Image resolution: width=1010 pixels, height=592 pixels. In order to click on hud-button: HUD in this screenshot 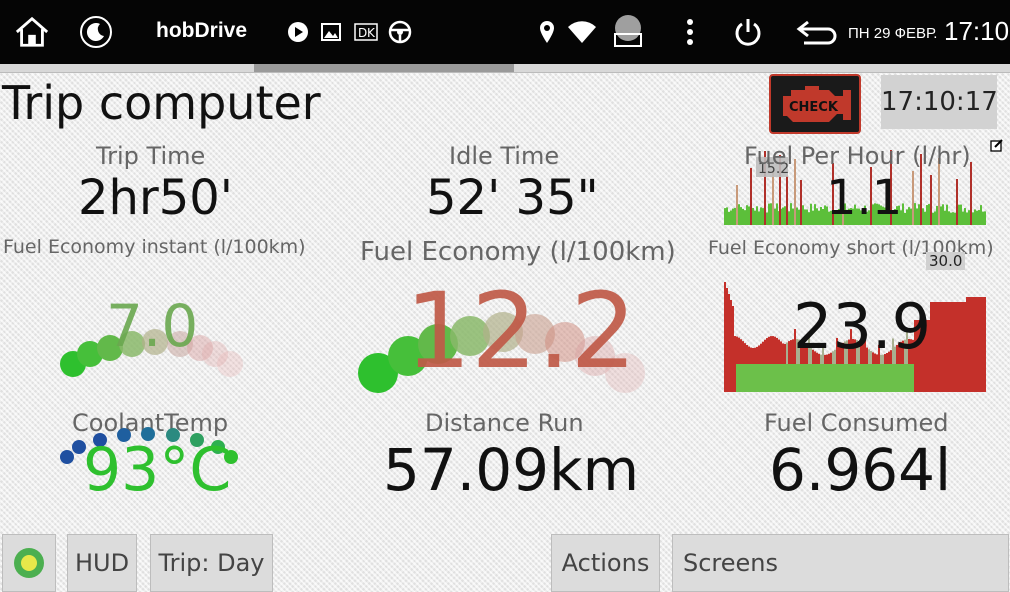, I will do `click(102, 563)`.